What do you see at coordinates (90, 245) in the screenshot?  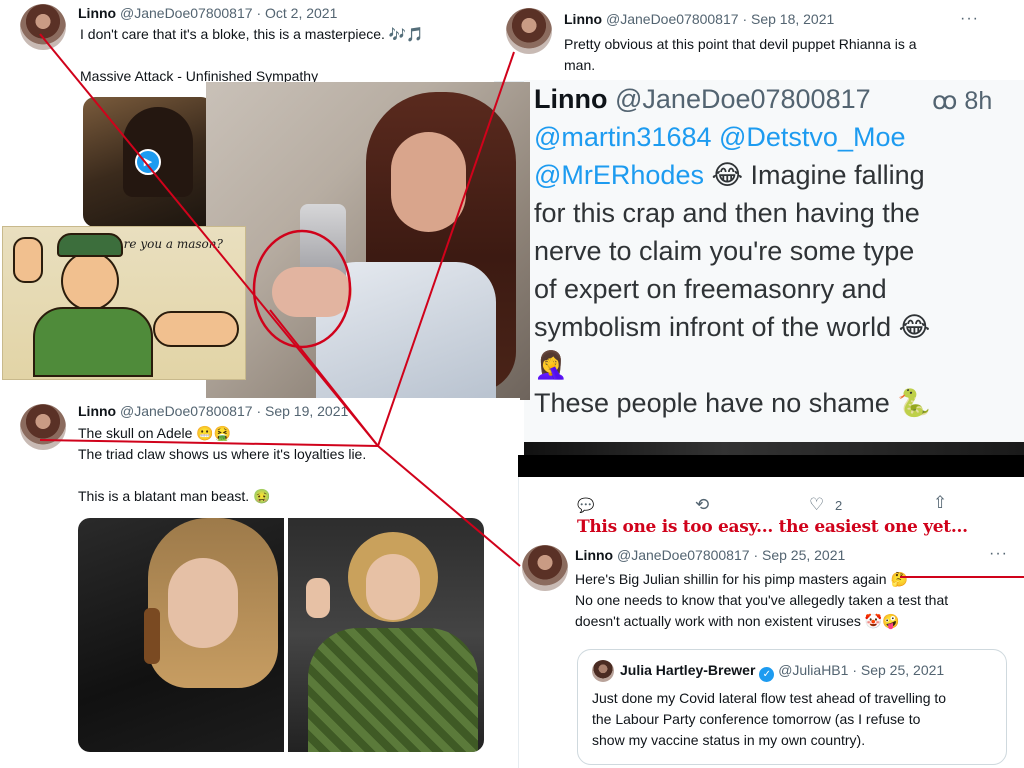 I see `cartoon-hat` at bounding box center [90, 245].